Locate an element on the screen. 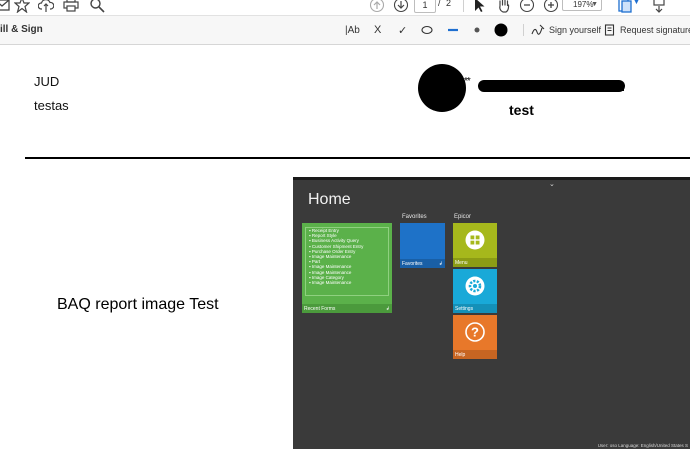 This screenshot has width=690, height=451. page-up-icon is located at coordinates (377, 6).